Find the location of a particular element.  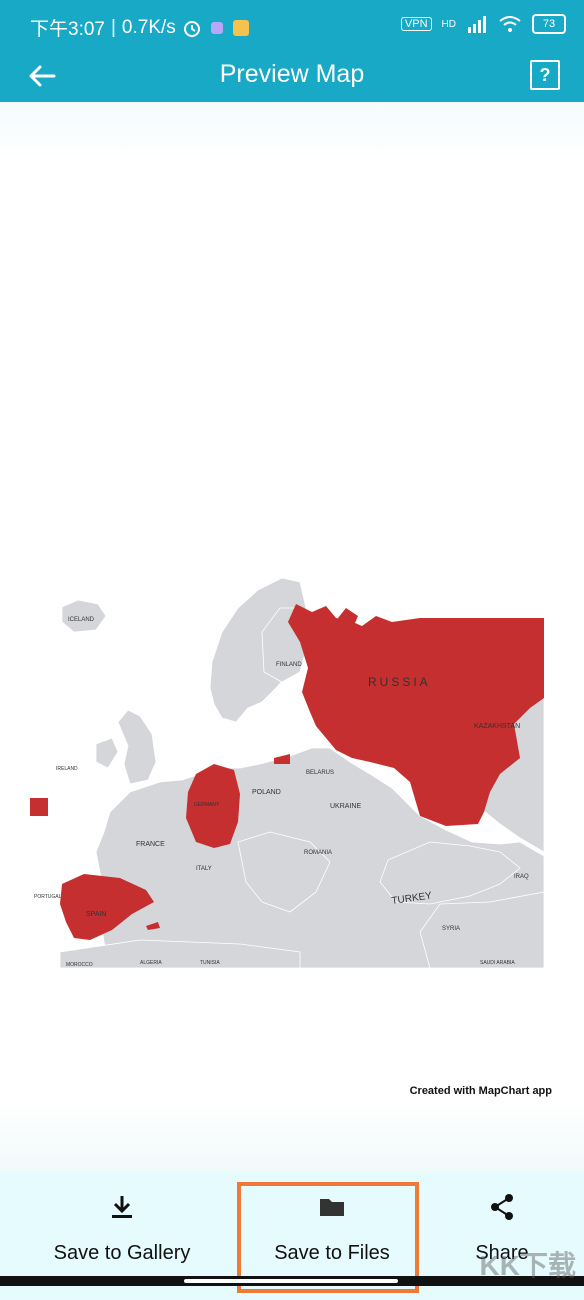

vpn-indicator: VPN is located at coordinates (416, 24).